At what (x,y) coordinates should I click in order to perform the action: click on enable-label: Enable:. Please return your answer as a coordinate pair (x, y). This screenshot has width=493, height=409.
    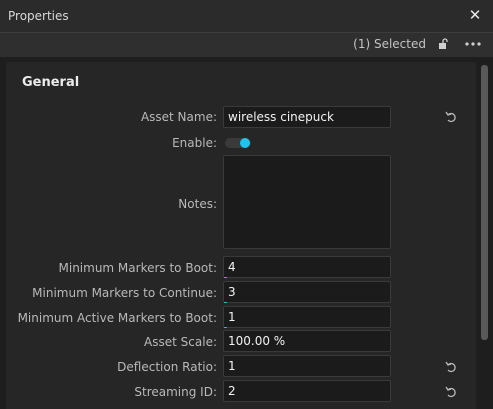
    Looking at the image, I should click on (194, 143).